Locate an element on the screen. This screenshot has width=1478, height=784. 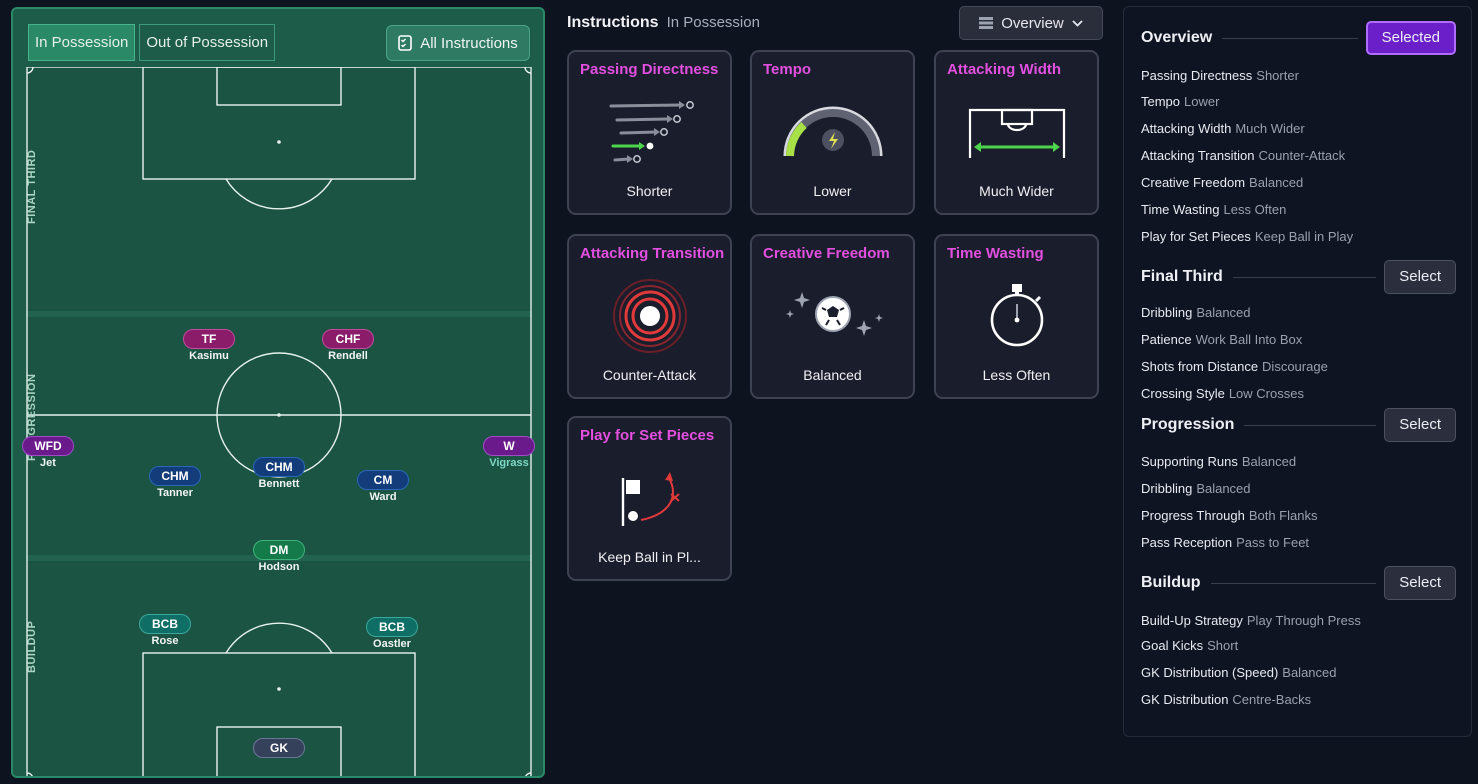
stopwatch-icon is located at coordinates (1017, 315).